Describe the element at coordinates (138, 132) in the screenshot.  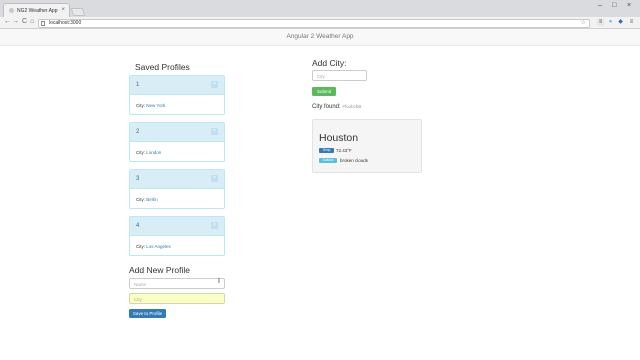
I see `profile-number: 2` at that location.